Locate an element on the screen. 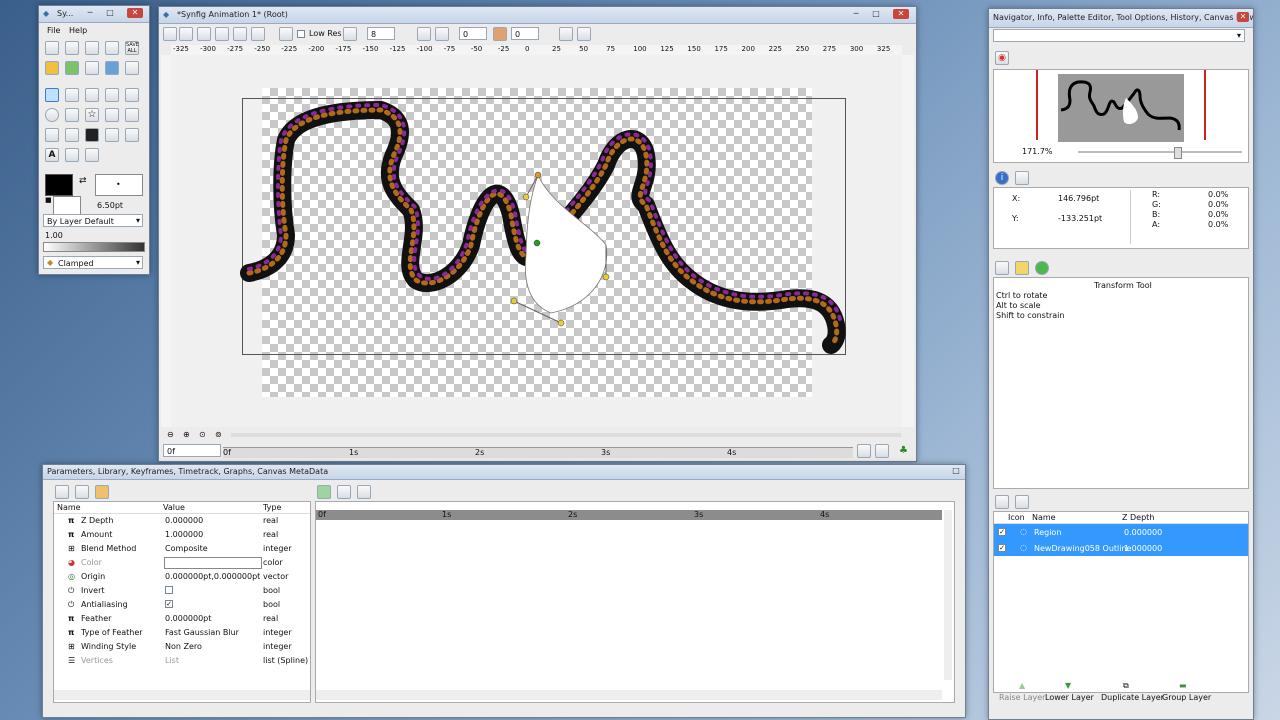 The image size is (1280, 720). past-onion-spinner: 0 is located at coordinates (473, 33).